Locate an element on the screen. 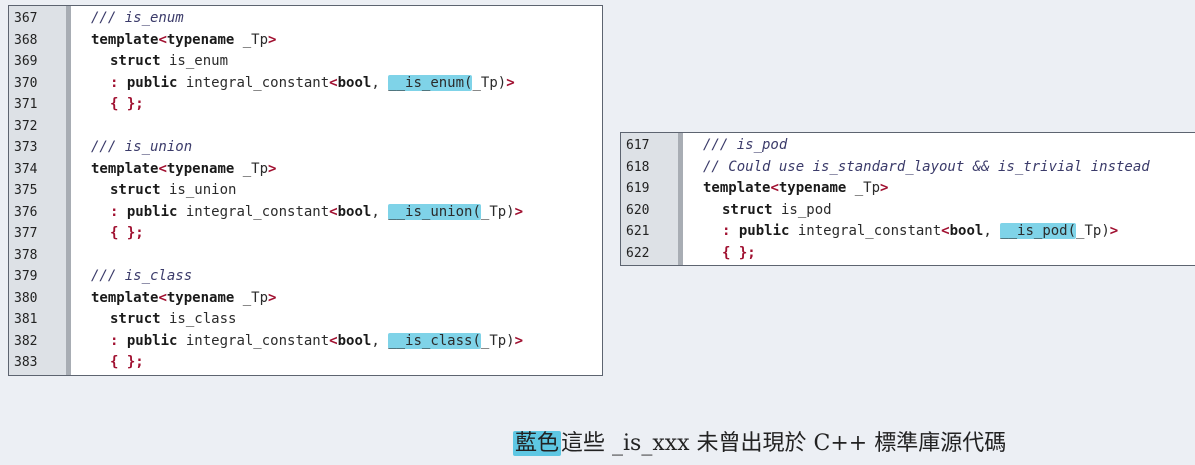 The width and height of the screenshot is (1195, 465). line-number: 370 is located at coordinates (26, 83).